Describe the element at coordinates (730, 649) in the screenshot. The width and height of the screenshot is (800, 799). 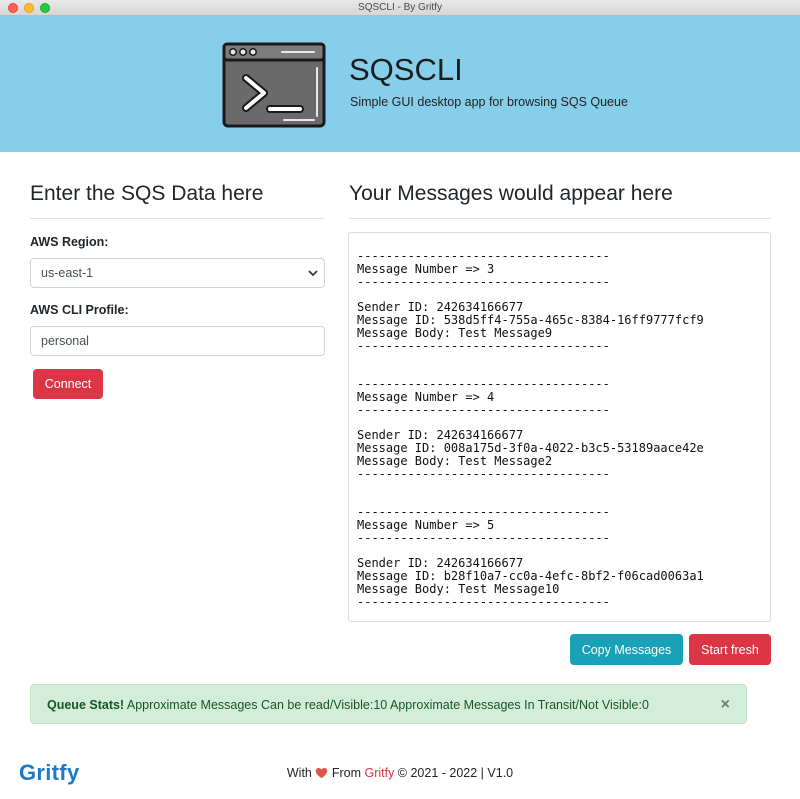
I see `start-fresh-button: Start fresh` at that location.